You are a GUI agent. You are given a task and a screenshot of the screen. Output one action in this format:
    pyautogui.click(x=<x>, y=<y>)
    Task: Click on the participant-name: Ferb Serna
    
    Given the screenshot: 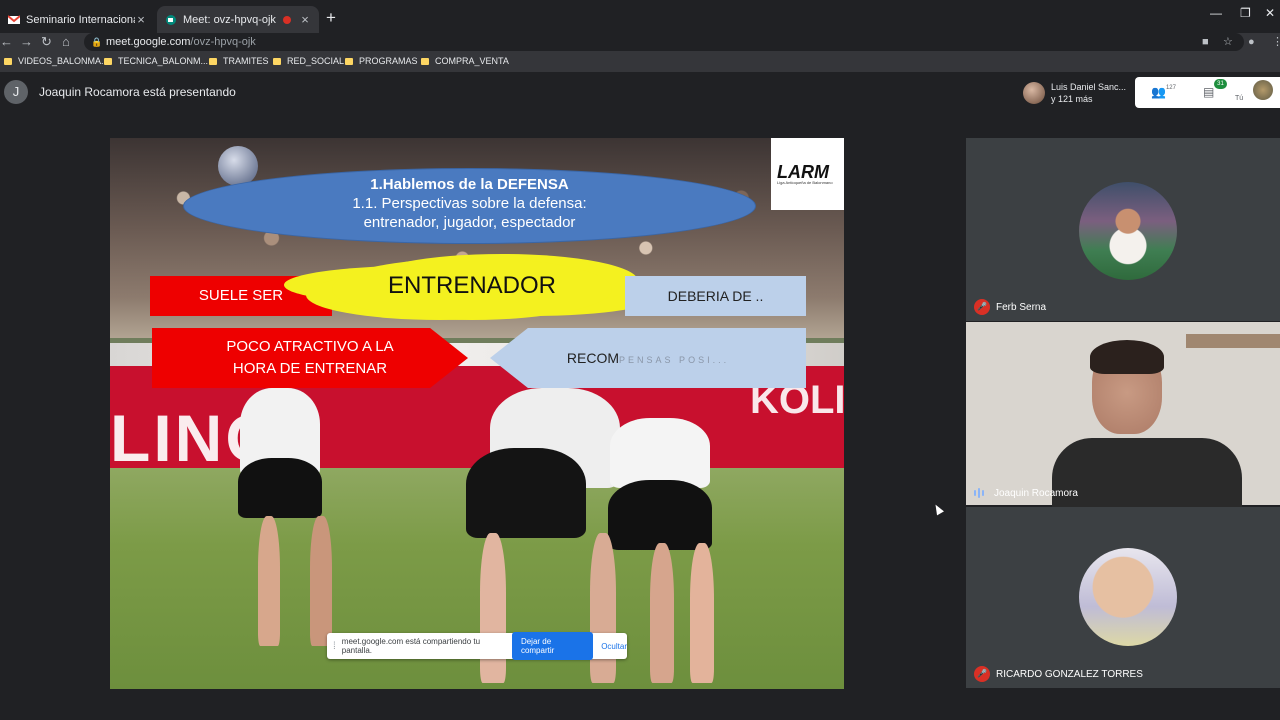 What is the action you would take?
    pyautogui.click(x=1021, y=307)
    